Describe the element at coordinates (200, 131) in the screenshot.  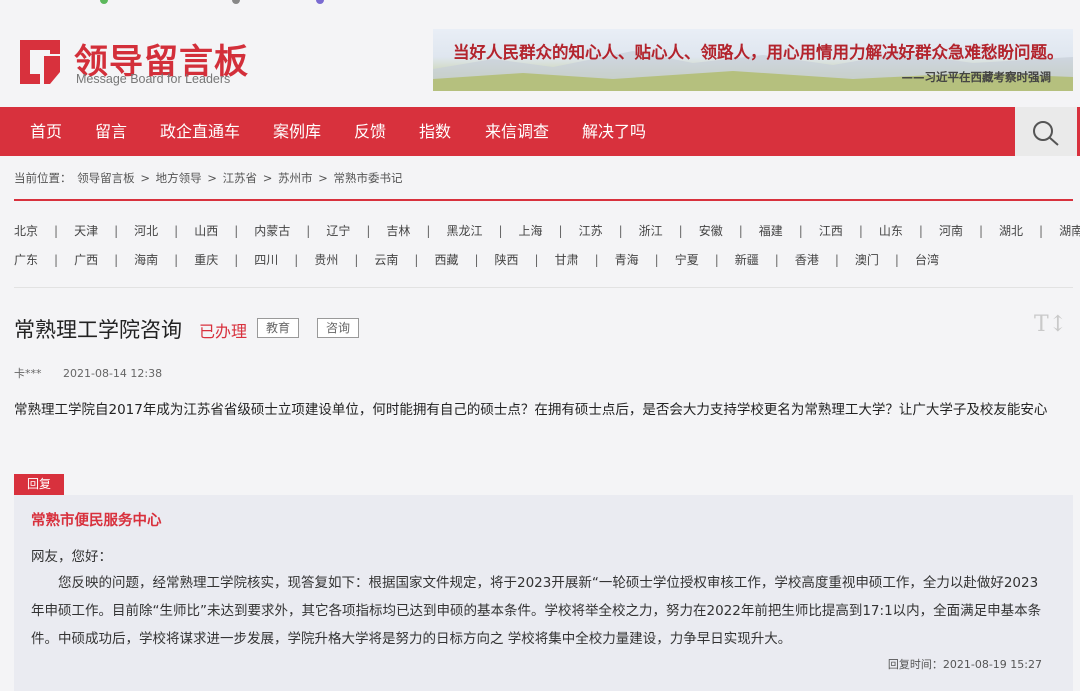
I see `nav-item-enterprise: 政企直通车` at that location.